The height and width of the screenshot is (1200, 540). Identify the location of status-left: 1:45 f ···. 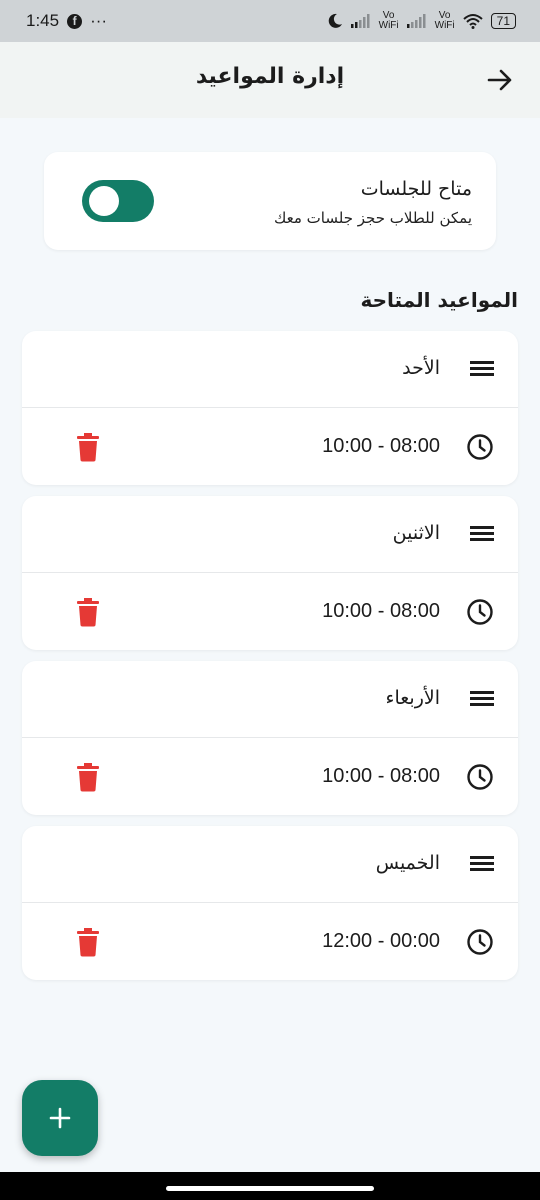
(66, 21).